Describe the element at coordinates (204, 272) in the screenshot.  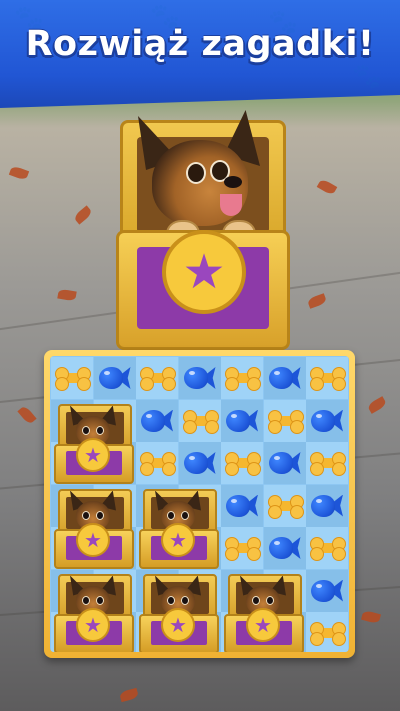
I see `star-emblem-icon: ★` at that location.